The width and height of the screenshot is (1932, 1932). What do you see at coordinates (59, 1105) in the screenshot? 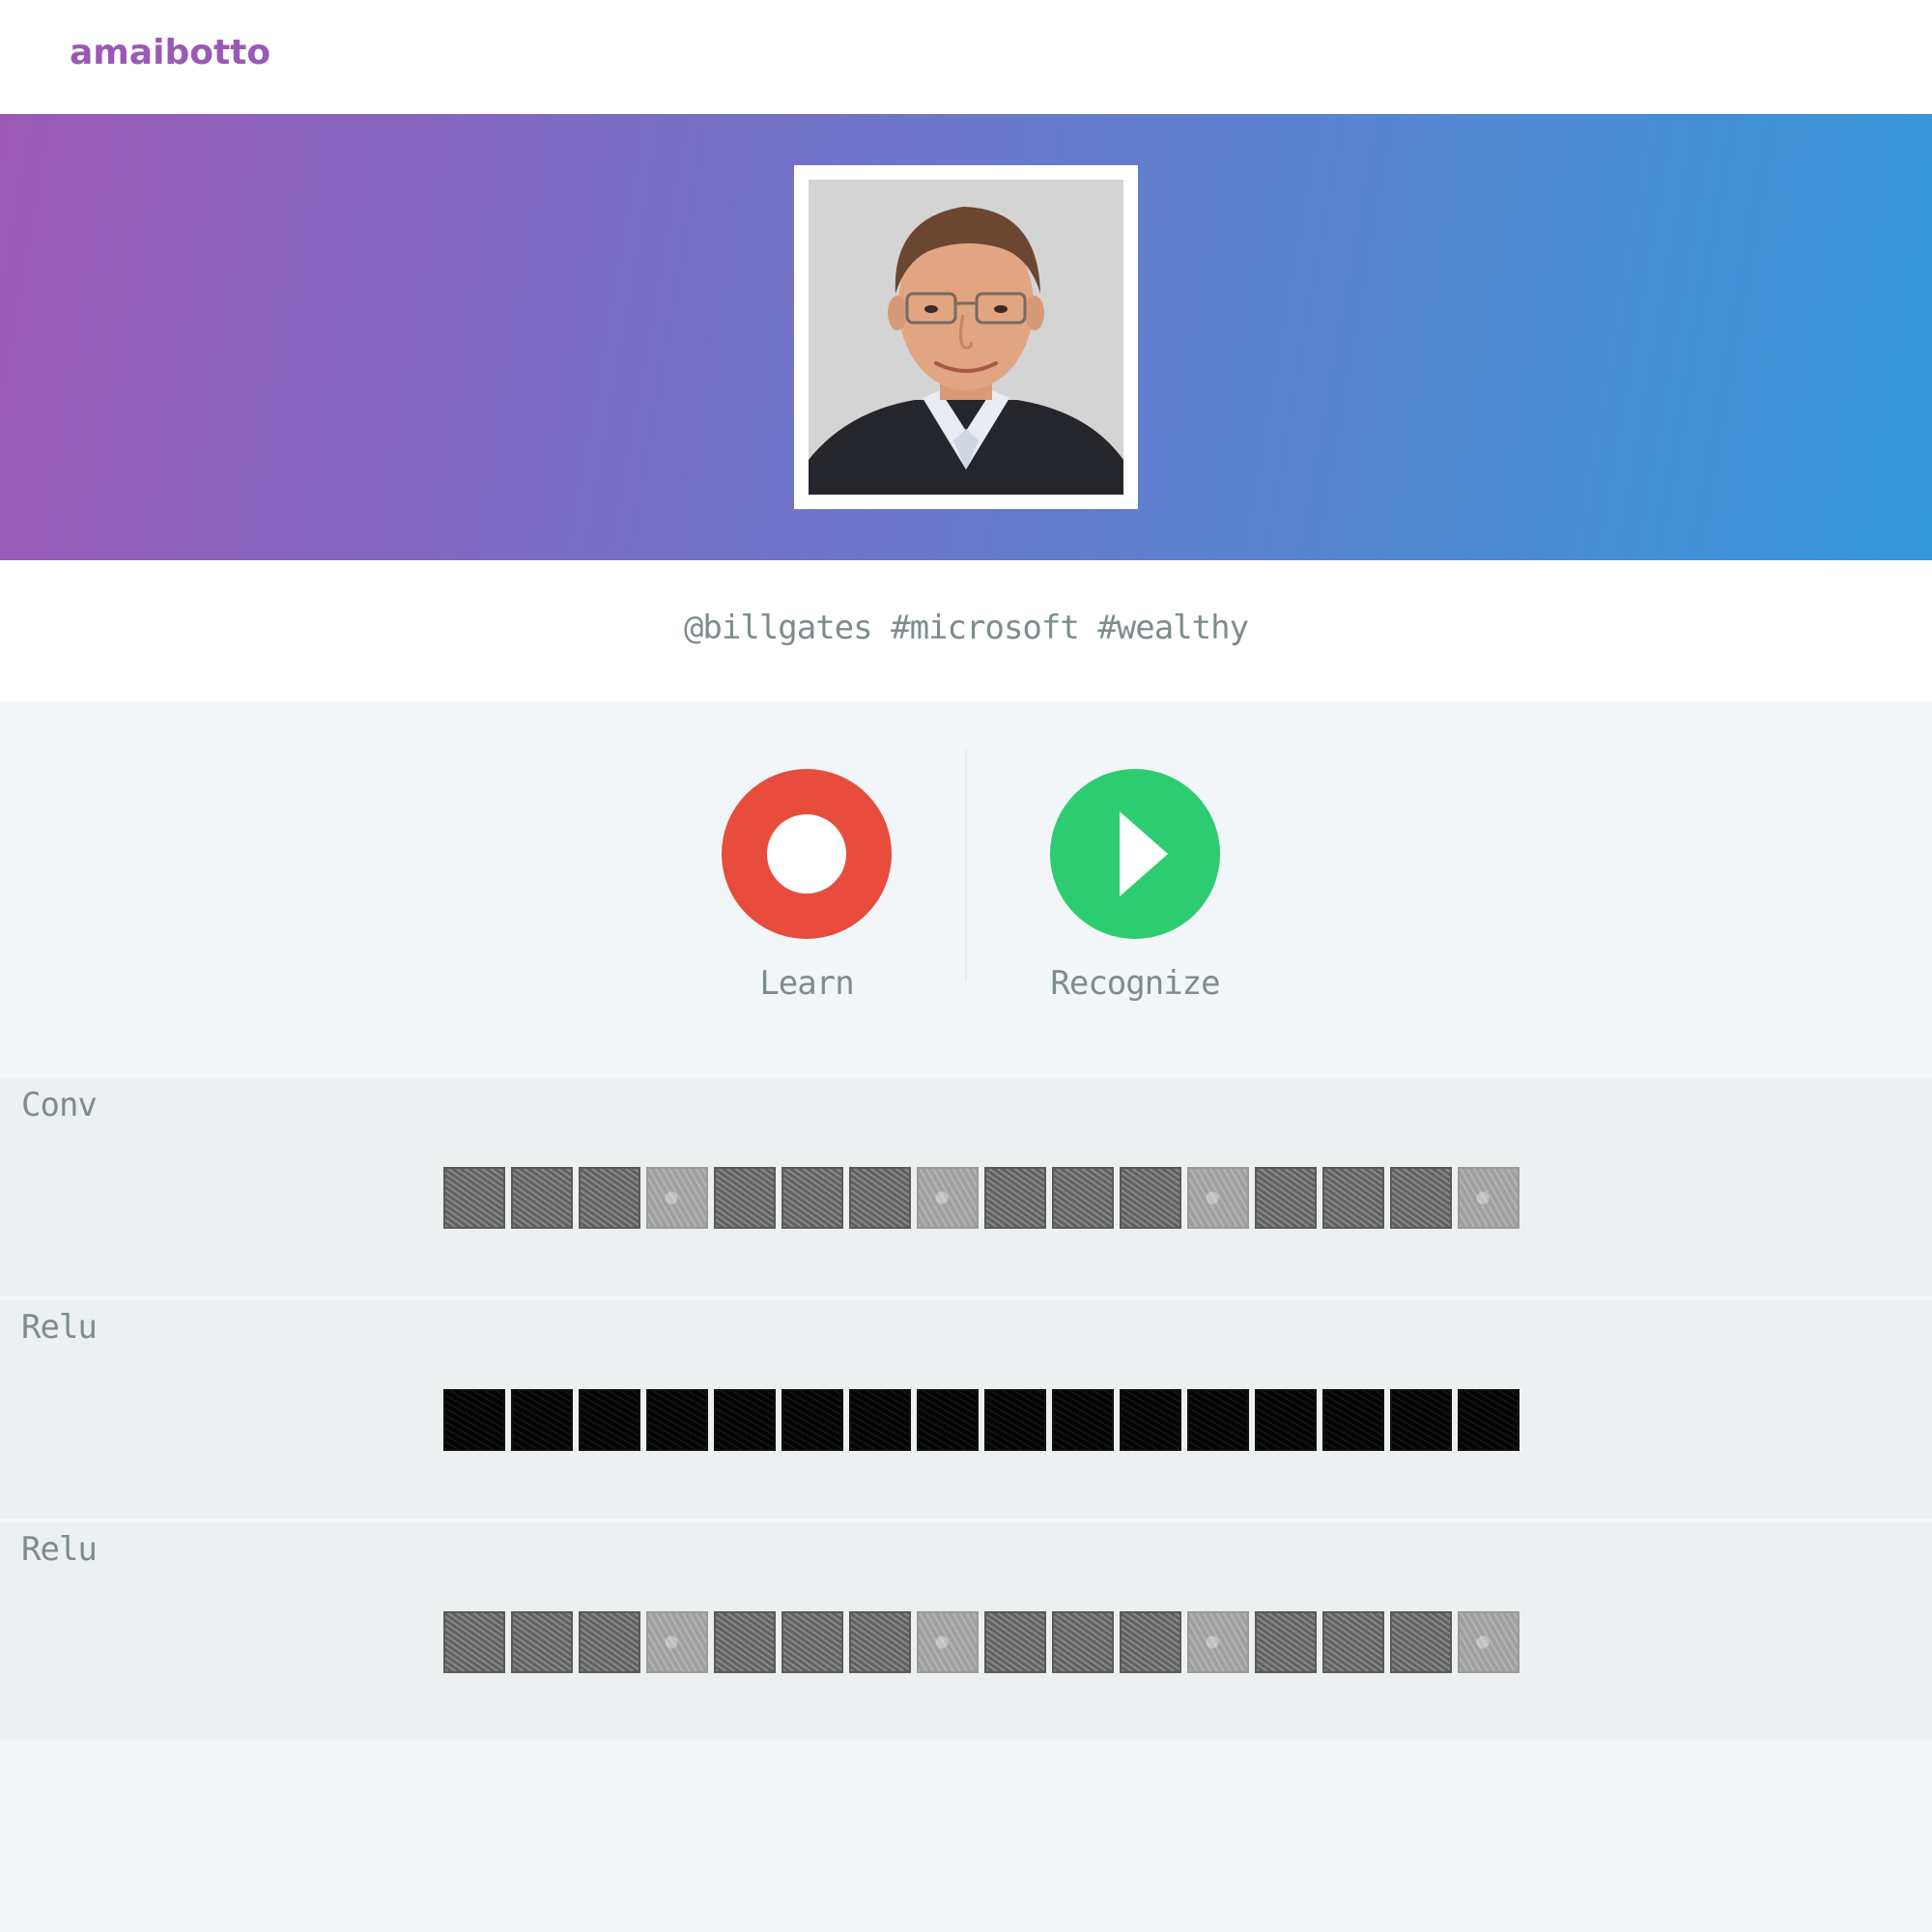
I see `layer-title: Conv` at bounding box center [59, 1105].